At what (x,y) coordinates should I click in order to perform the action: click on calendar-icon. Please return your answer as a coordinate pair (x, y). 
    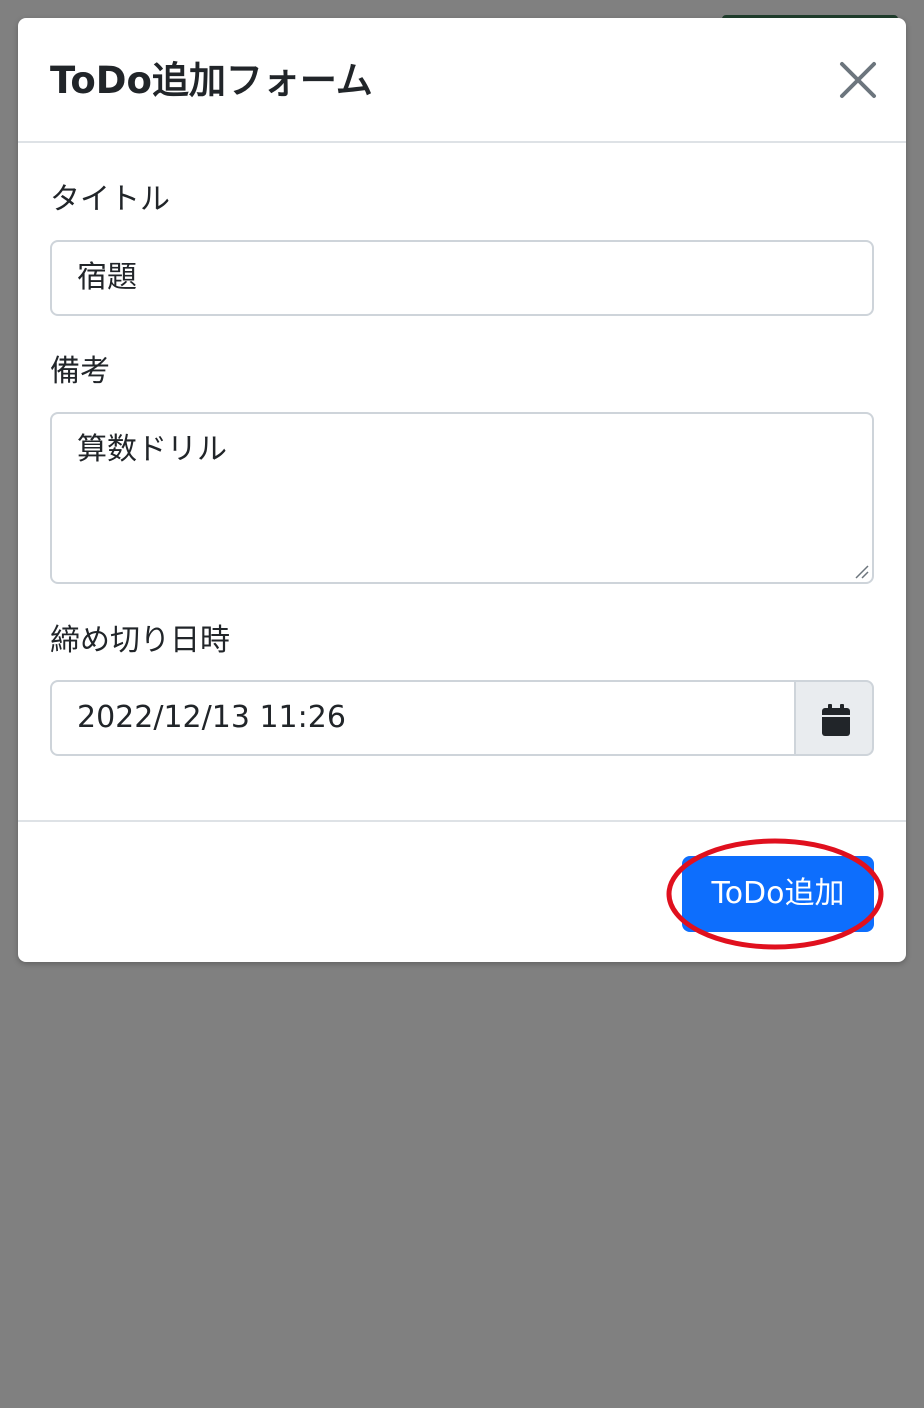
    Looking at the image, I should click on (836, 720).